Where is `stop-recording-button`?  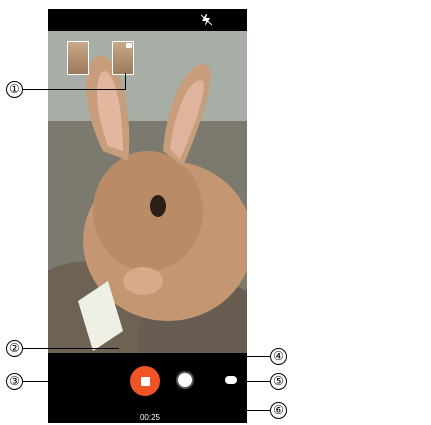 stop-recording-button is located at coordinates (145, 381).